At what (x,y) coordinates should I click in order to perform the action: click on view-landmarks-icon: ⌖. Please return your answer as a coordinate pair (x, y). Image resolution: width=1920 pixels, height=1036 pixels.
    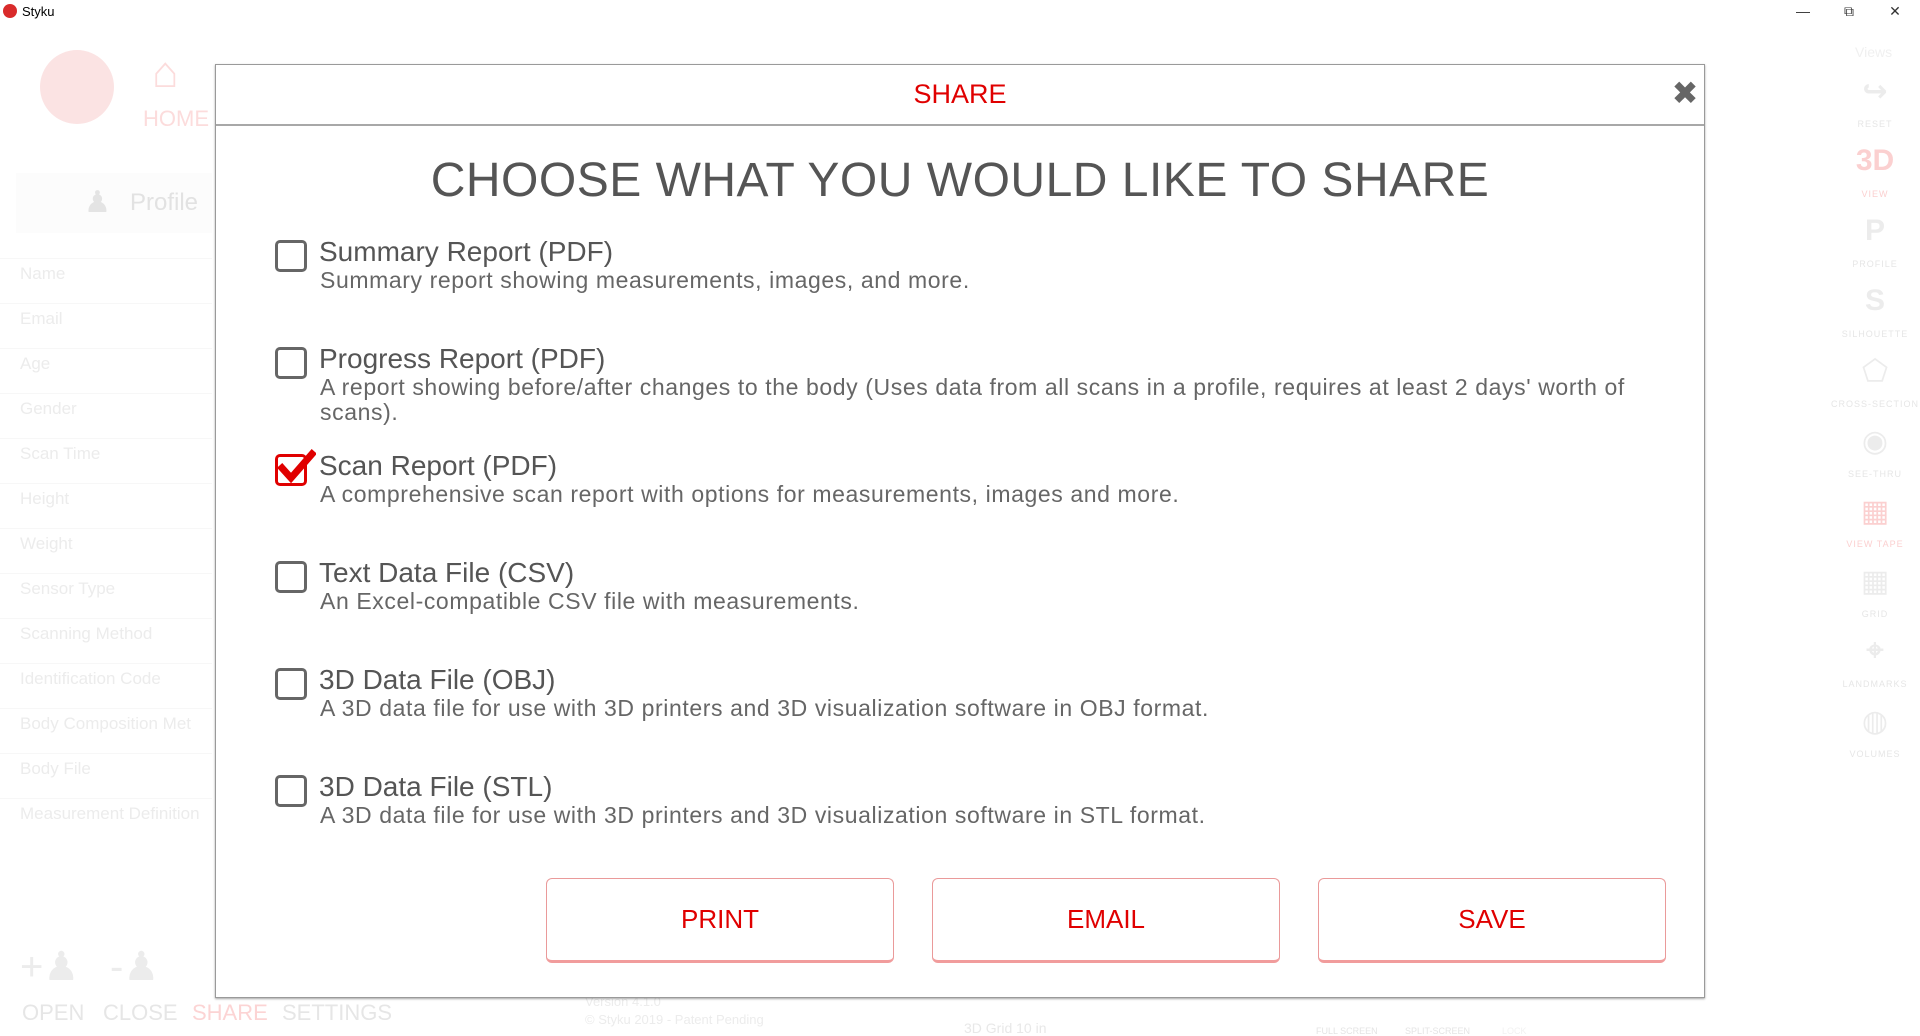
    Looking at the image, I should click on (1875, 651).